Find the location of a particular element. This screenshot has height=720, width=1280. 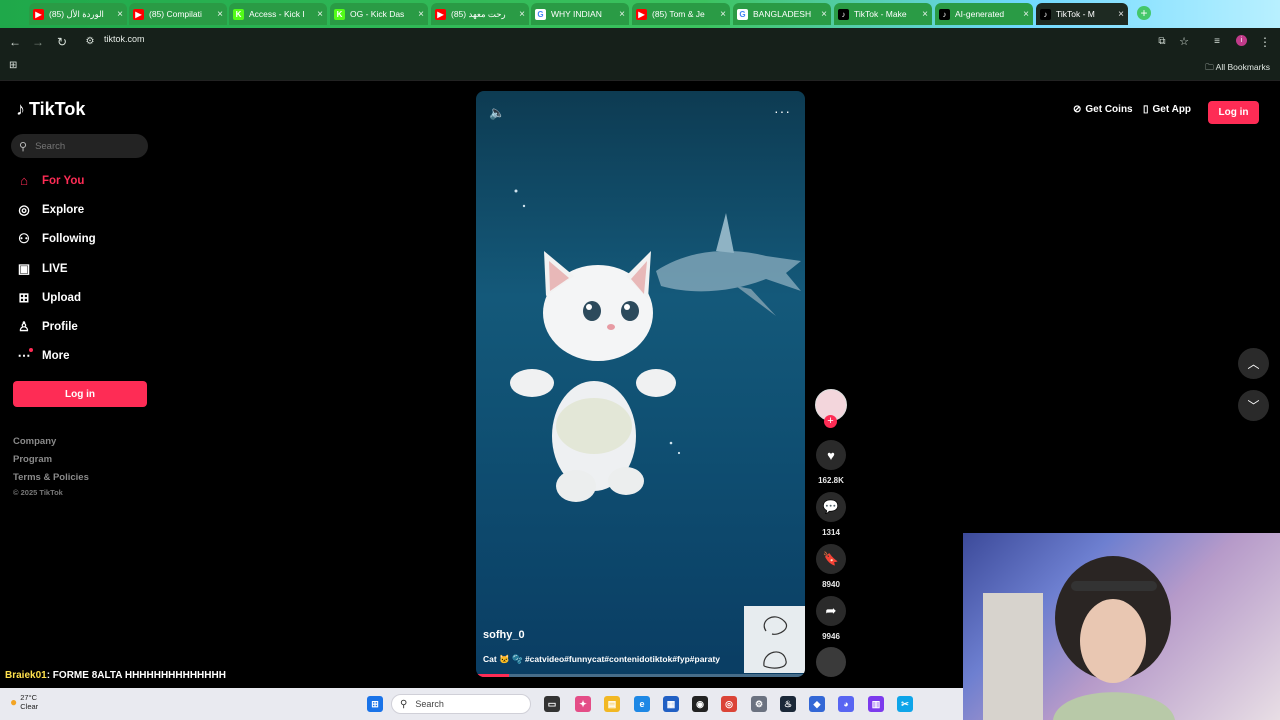

tab-favicon-icon: G is located at coordinates (742, 14).